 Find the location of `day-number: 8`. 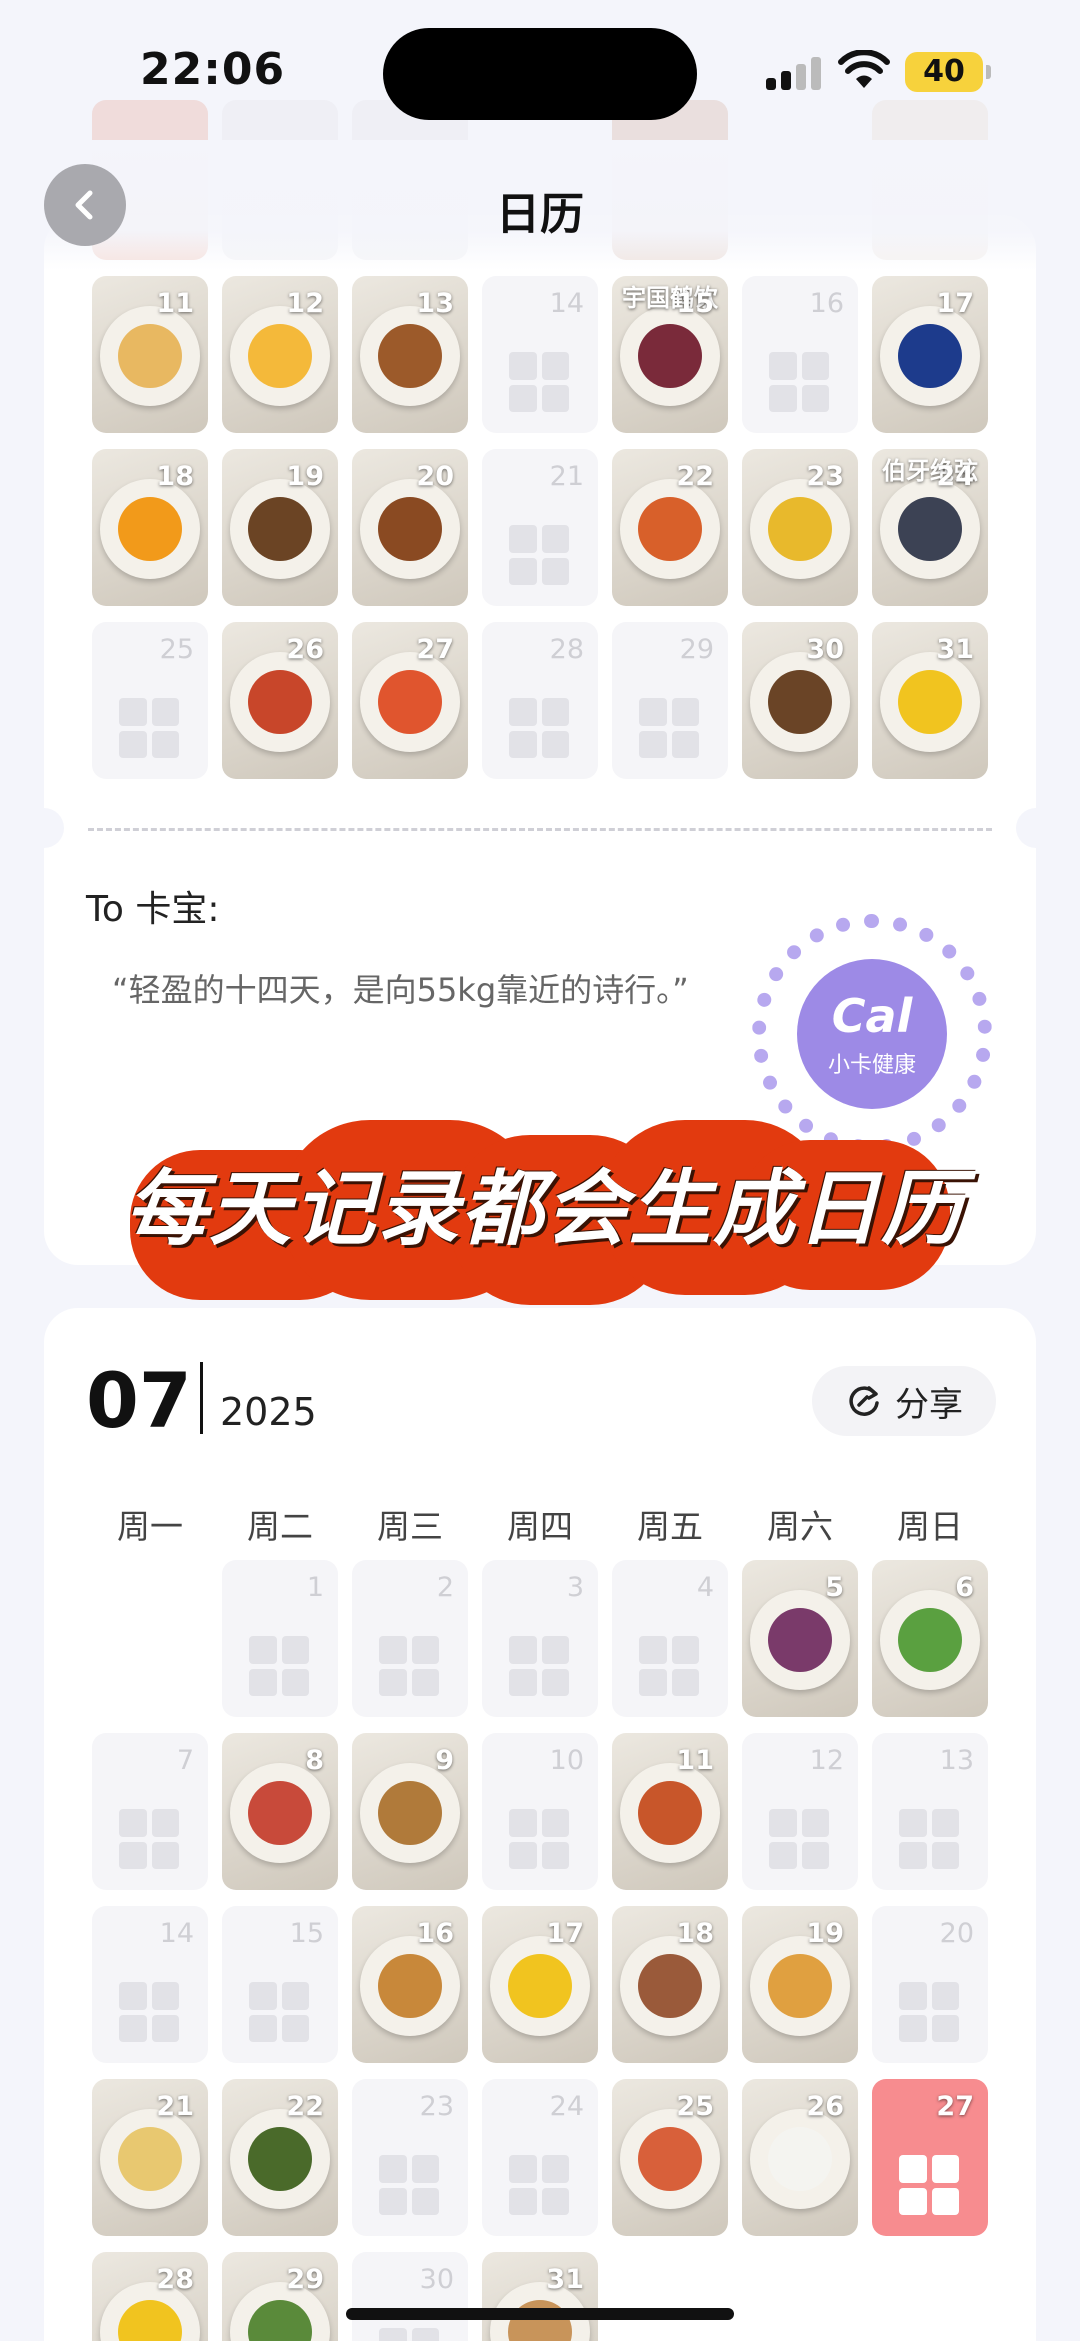

day-number: 8 is located at coordinates (314, 1760).